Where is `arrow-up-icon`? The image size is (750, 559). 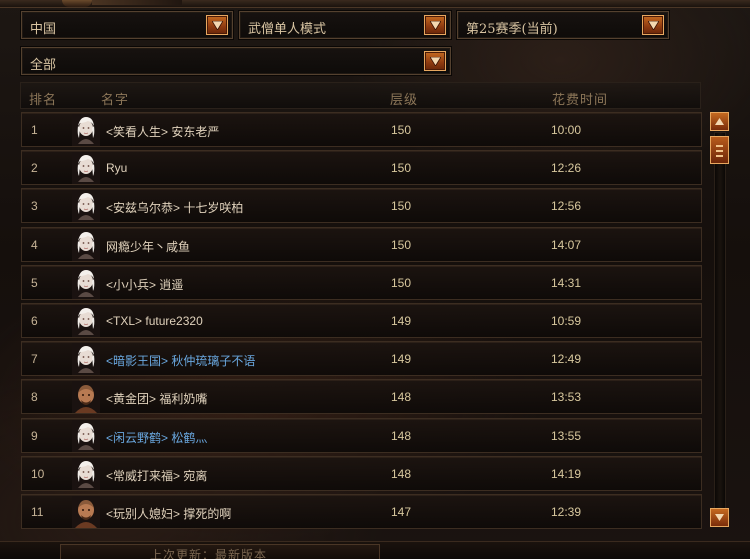 arrow-up-icon is located at coordinates (719, 121).